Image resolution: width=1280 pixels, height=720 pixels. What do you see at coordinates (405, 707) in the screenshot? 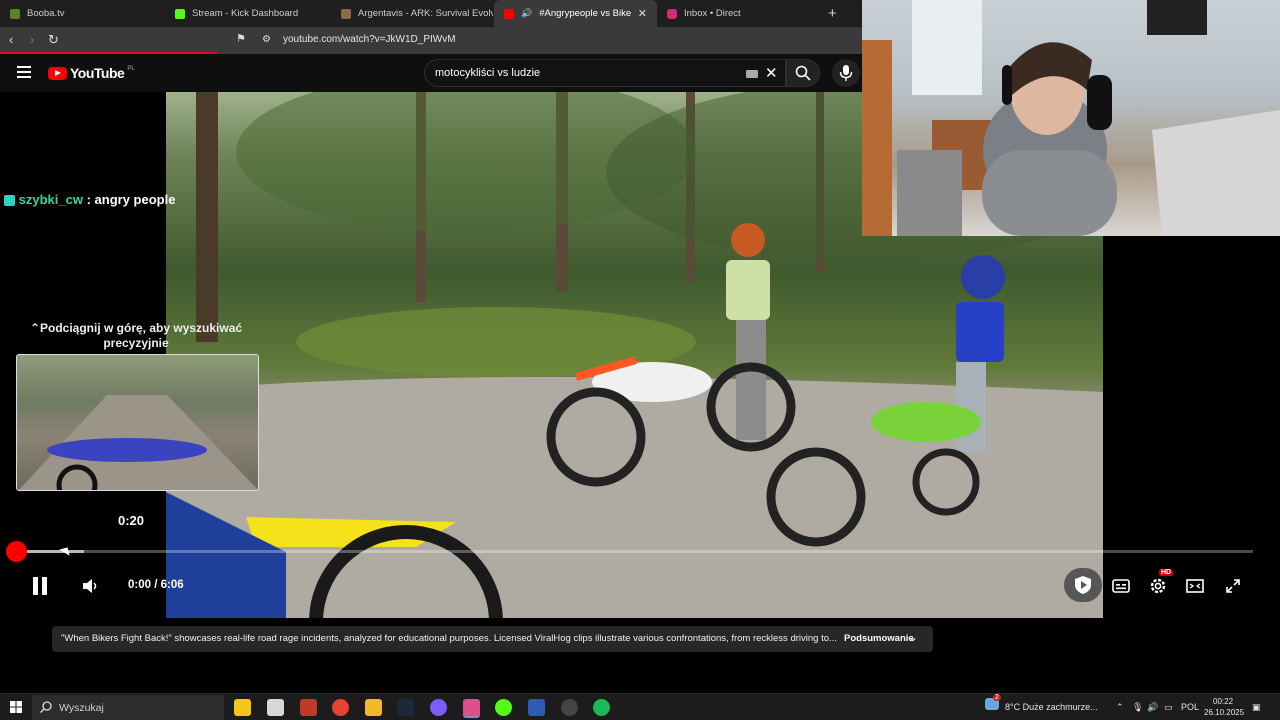
I see `steam-icon` at bounding box center [405, 707].